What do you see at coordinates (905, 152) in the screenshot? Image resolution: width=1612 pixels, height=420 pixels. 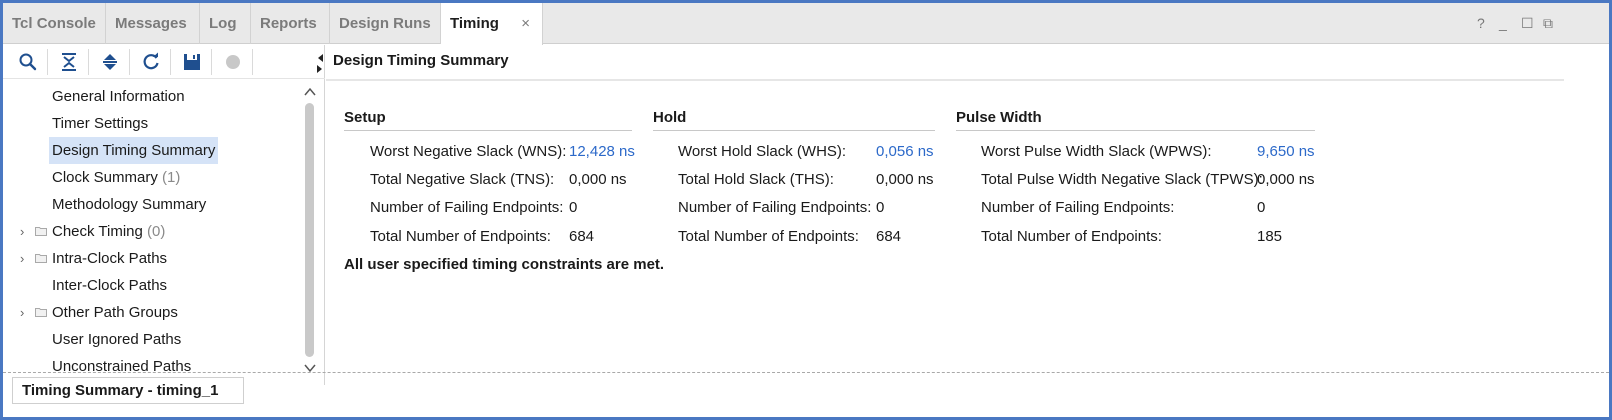 I see `whs-value-link: 0,056 ns` at bounding box center [905, 152].